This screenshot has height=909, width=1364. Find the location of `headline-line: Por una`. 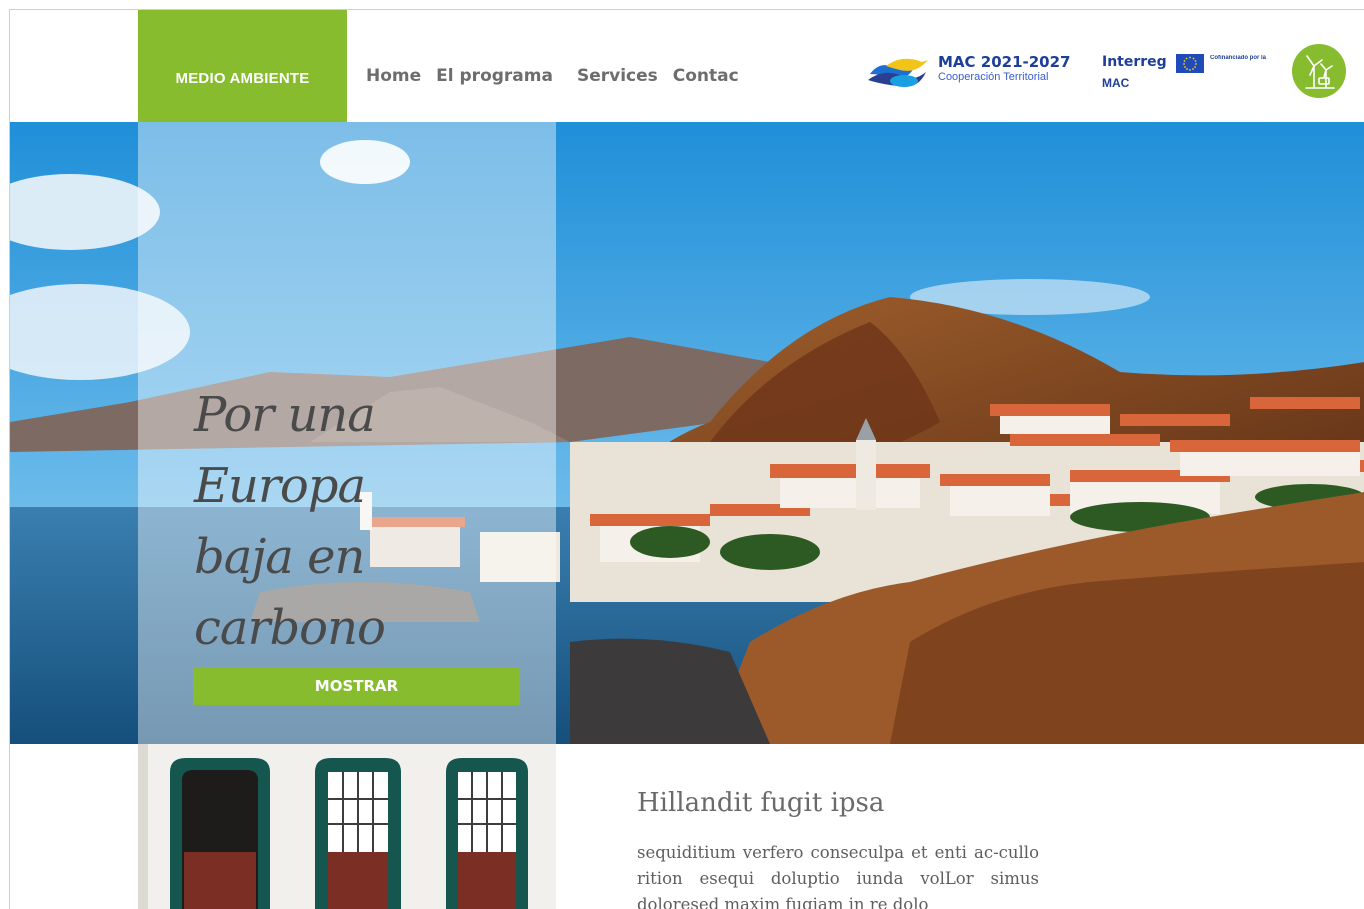

headline-line: Por una is located at coordinates (285, 415).